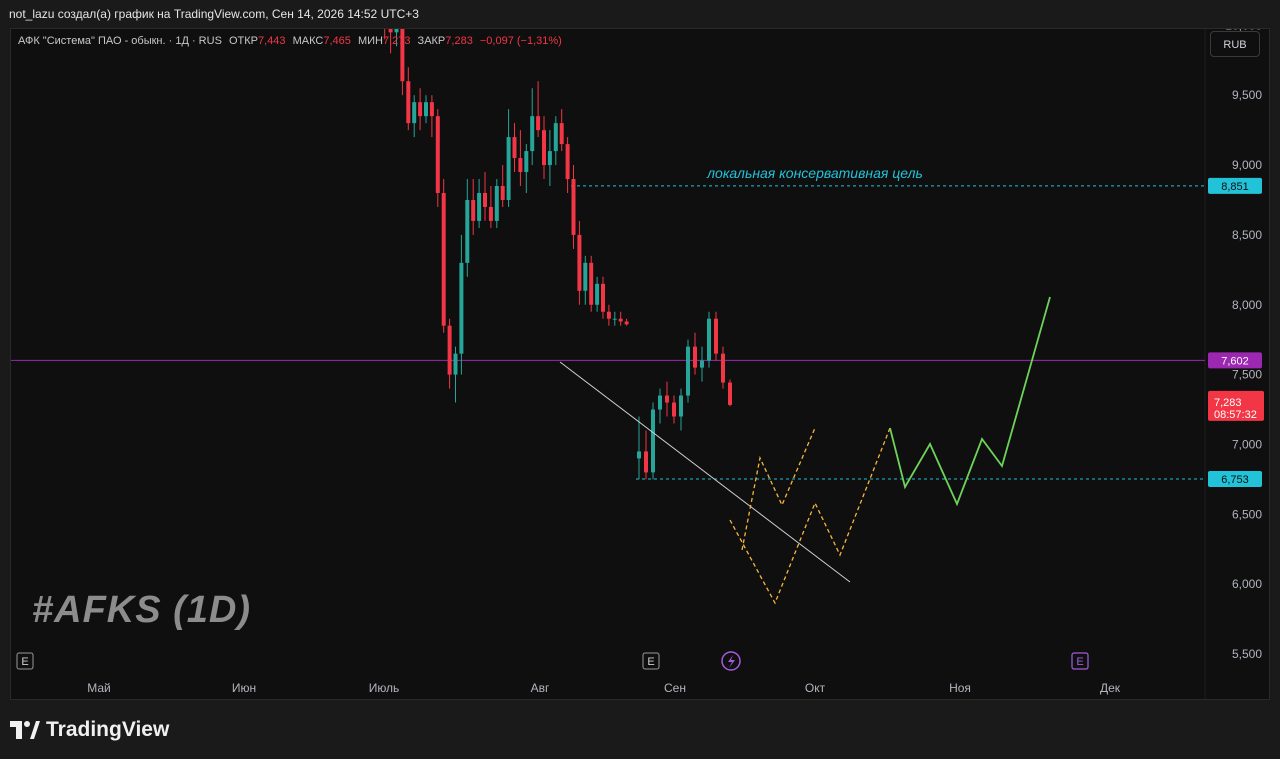 Image resolution: width=1280 pixels, height=759 pixels. What do you see at coordinates (1247, 305) in the screenshot?
I see `y-tick-label: 8,000` at bounding box center [1247, 305].